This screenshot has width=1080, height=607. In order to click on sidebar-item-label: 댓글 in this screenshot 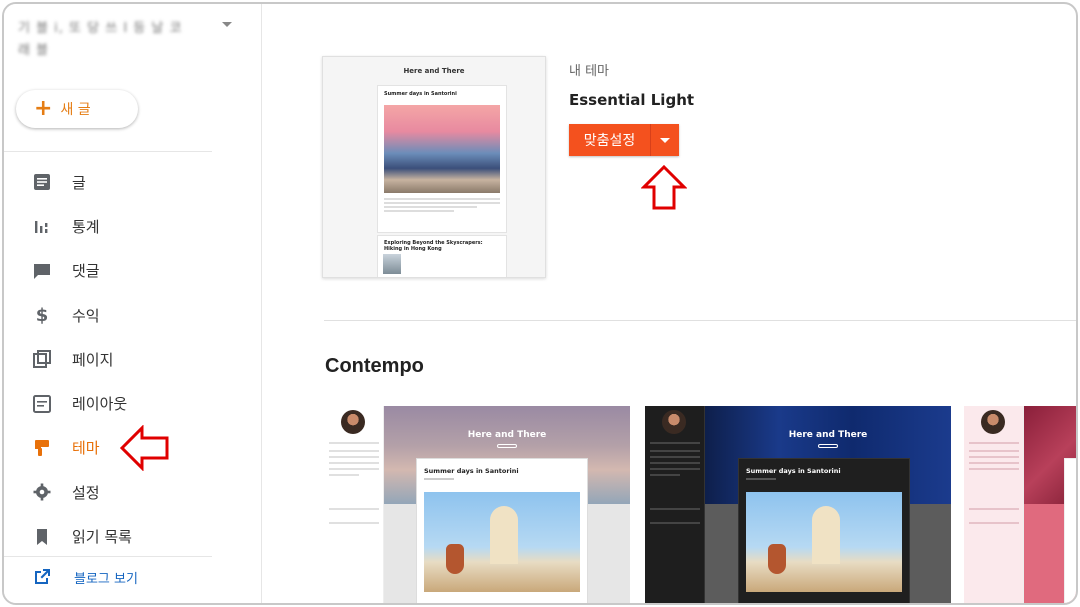, I will do `click(86, 271)`.